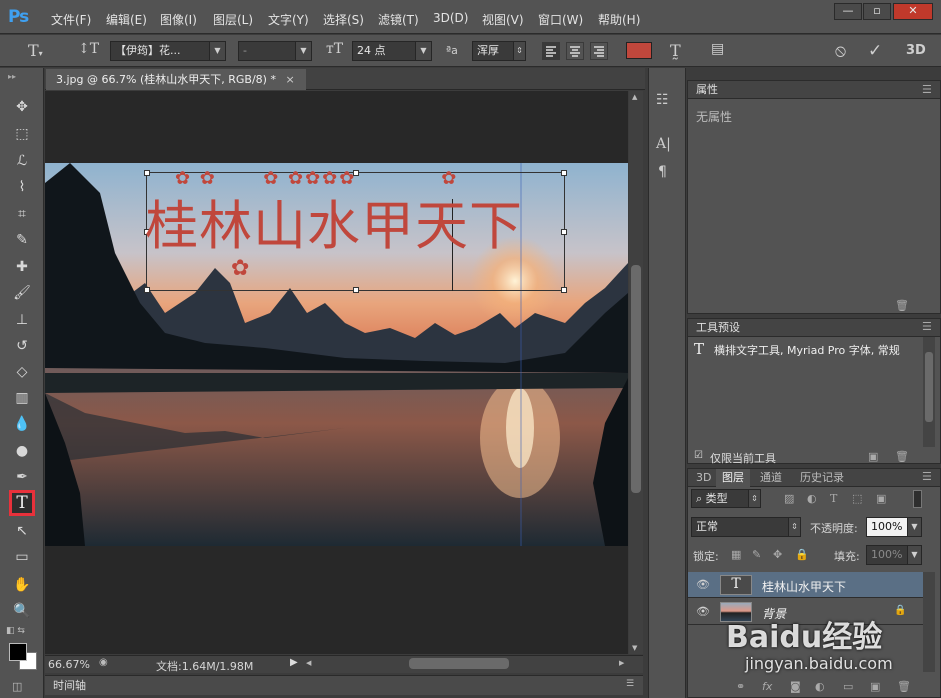  What do you see at coordinates (22, 611) in the screenshot?
I see `zoom-tool-icon: 🔍` at bounding box center [22, 611].